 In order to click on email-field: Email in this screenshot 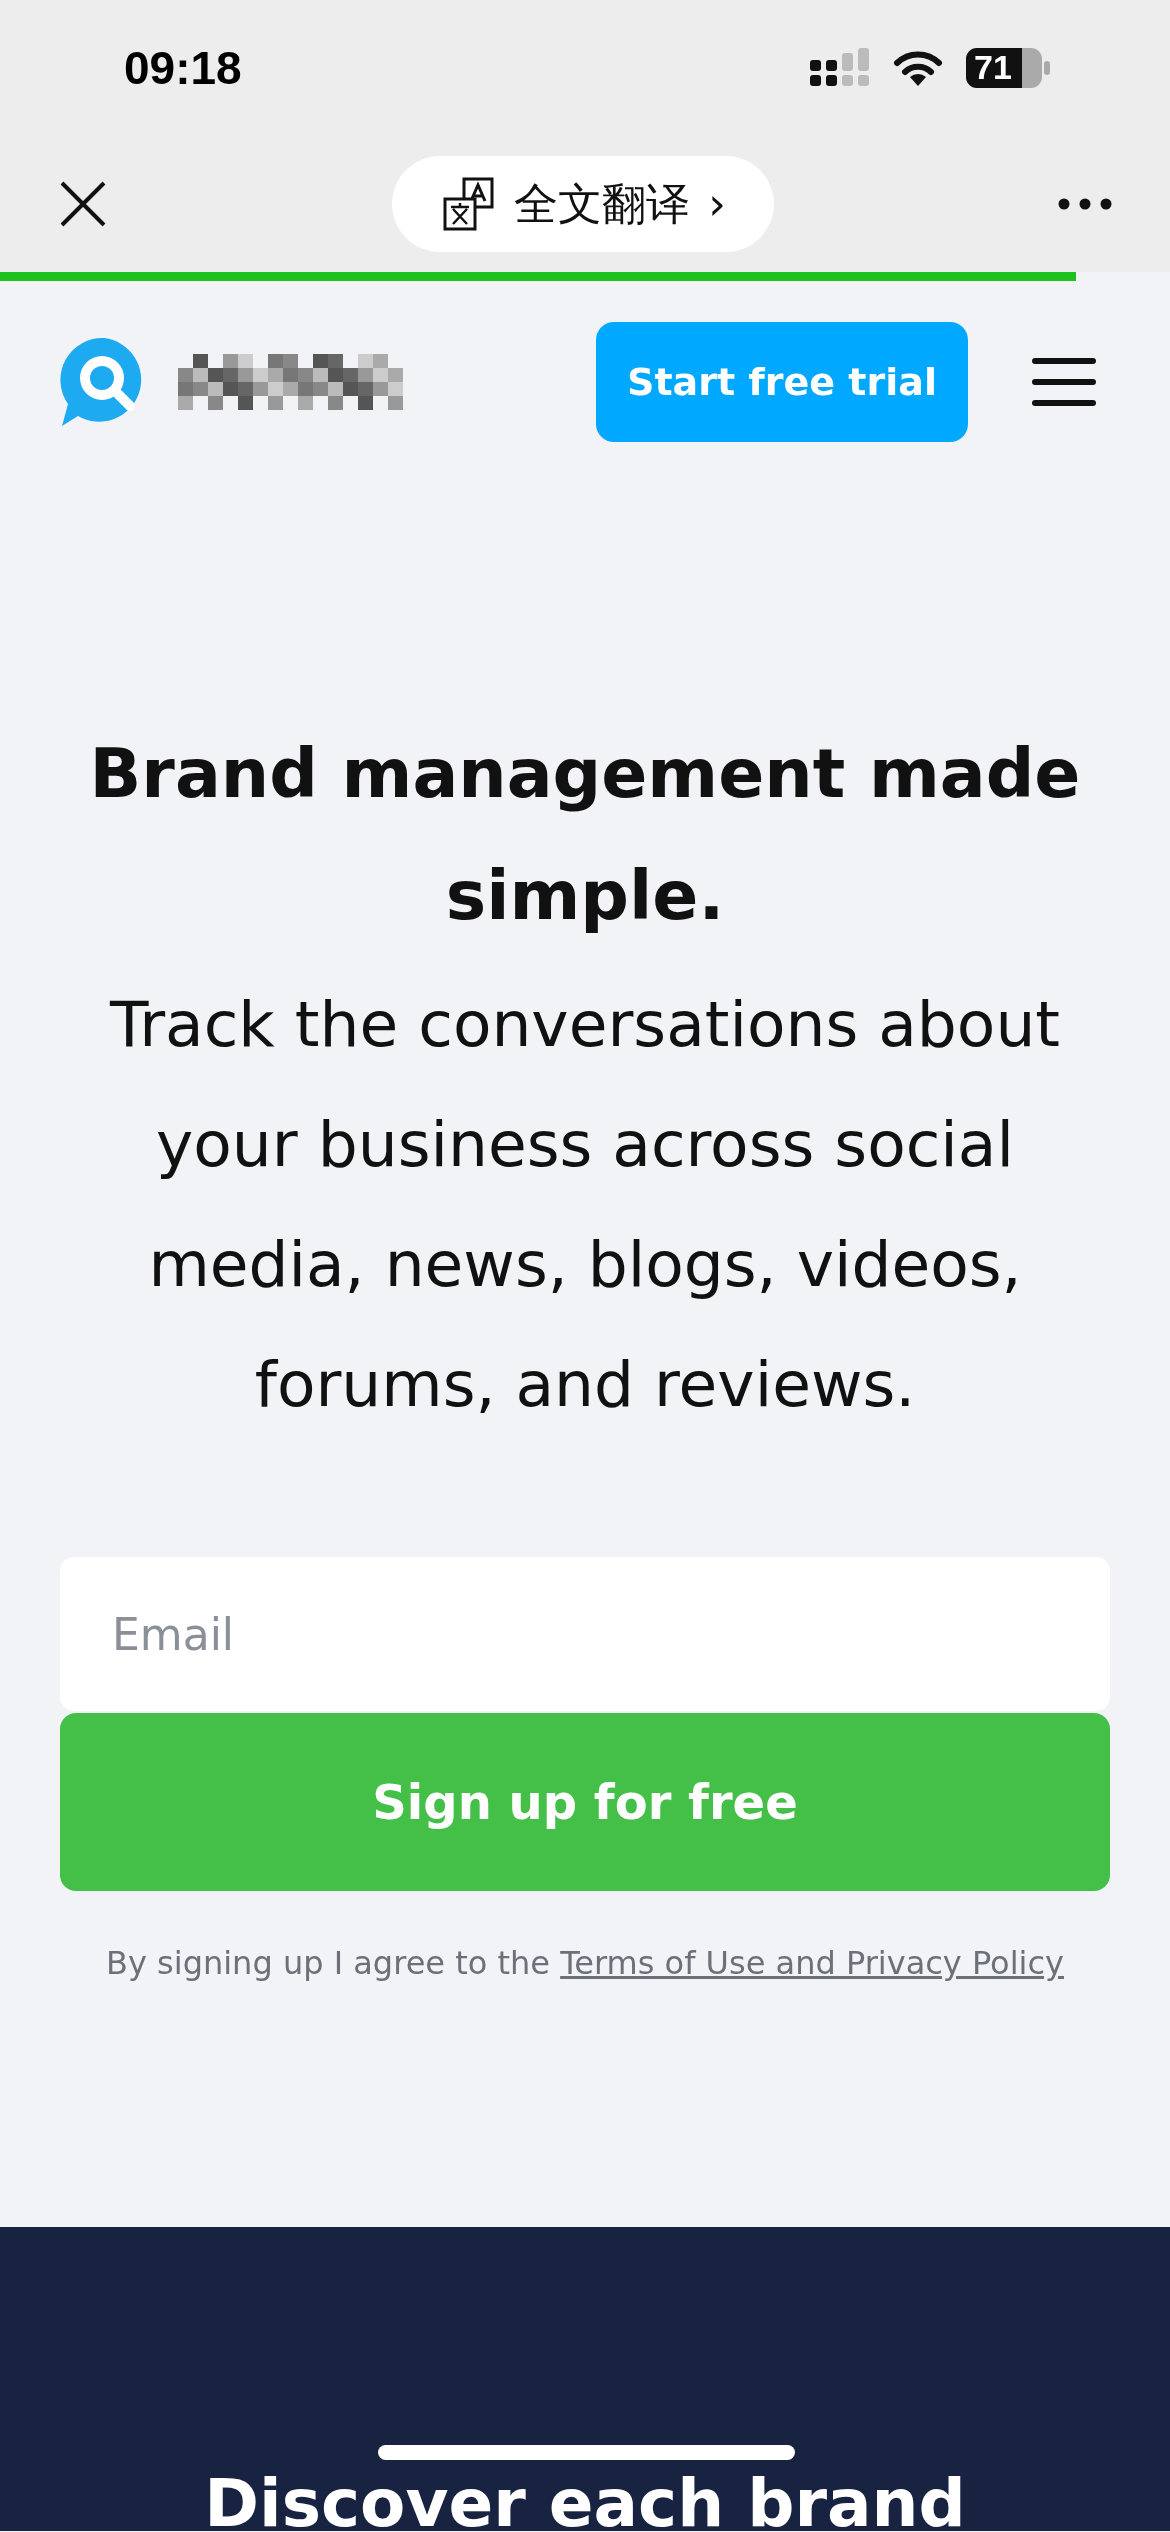, I will do `click(585, 1634)`.